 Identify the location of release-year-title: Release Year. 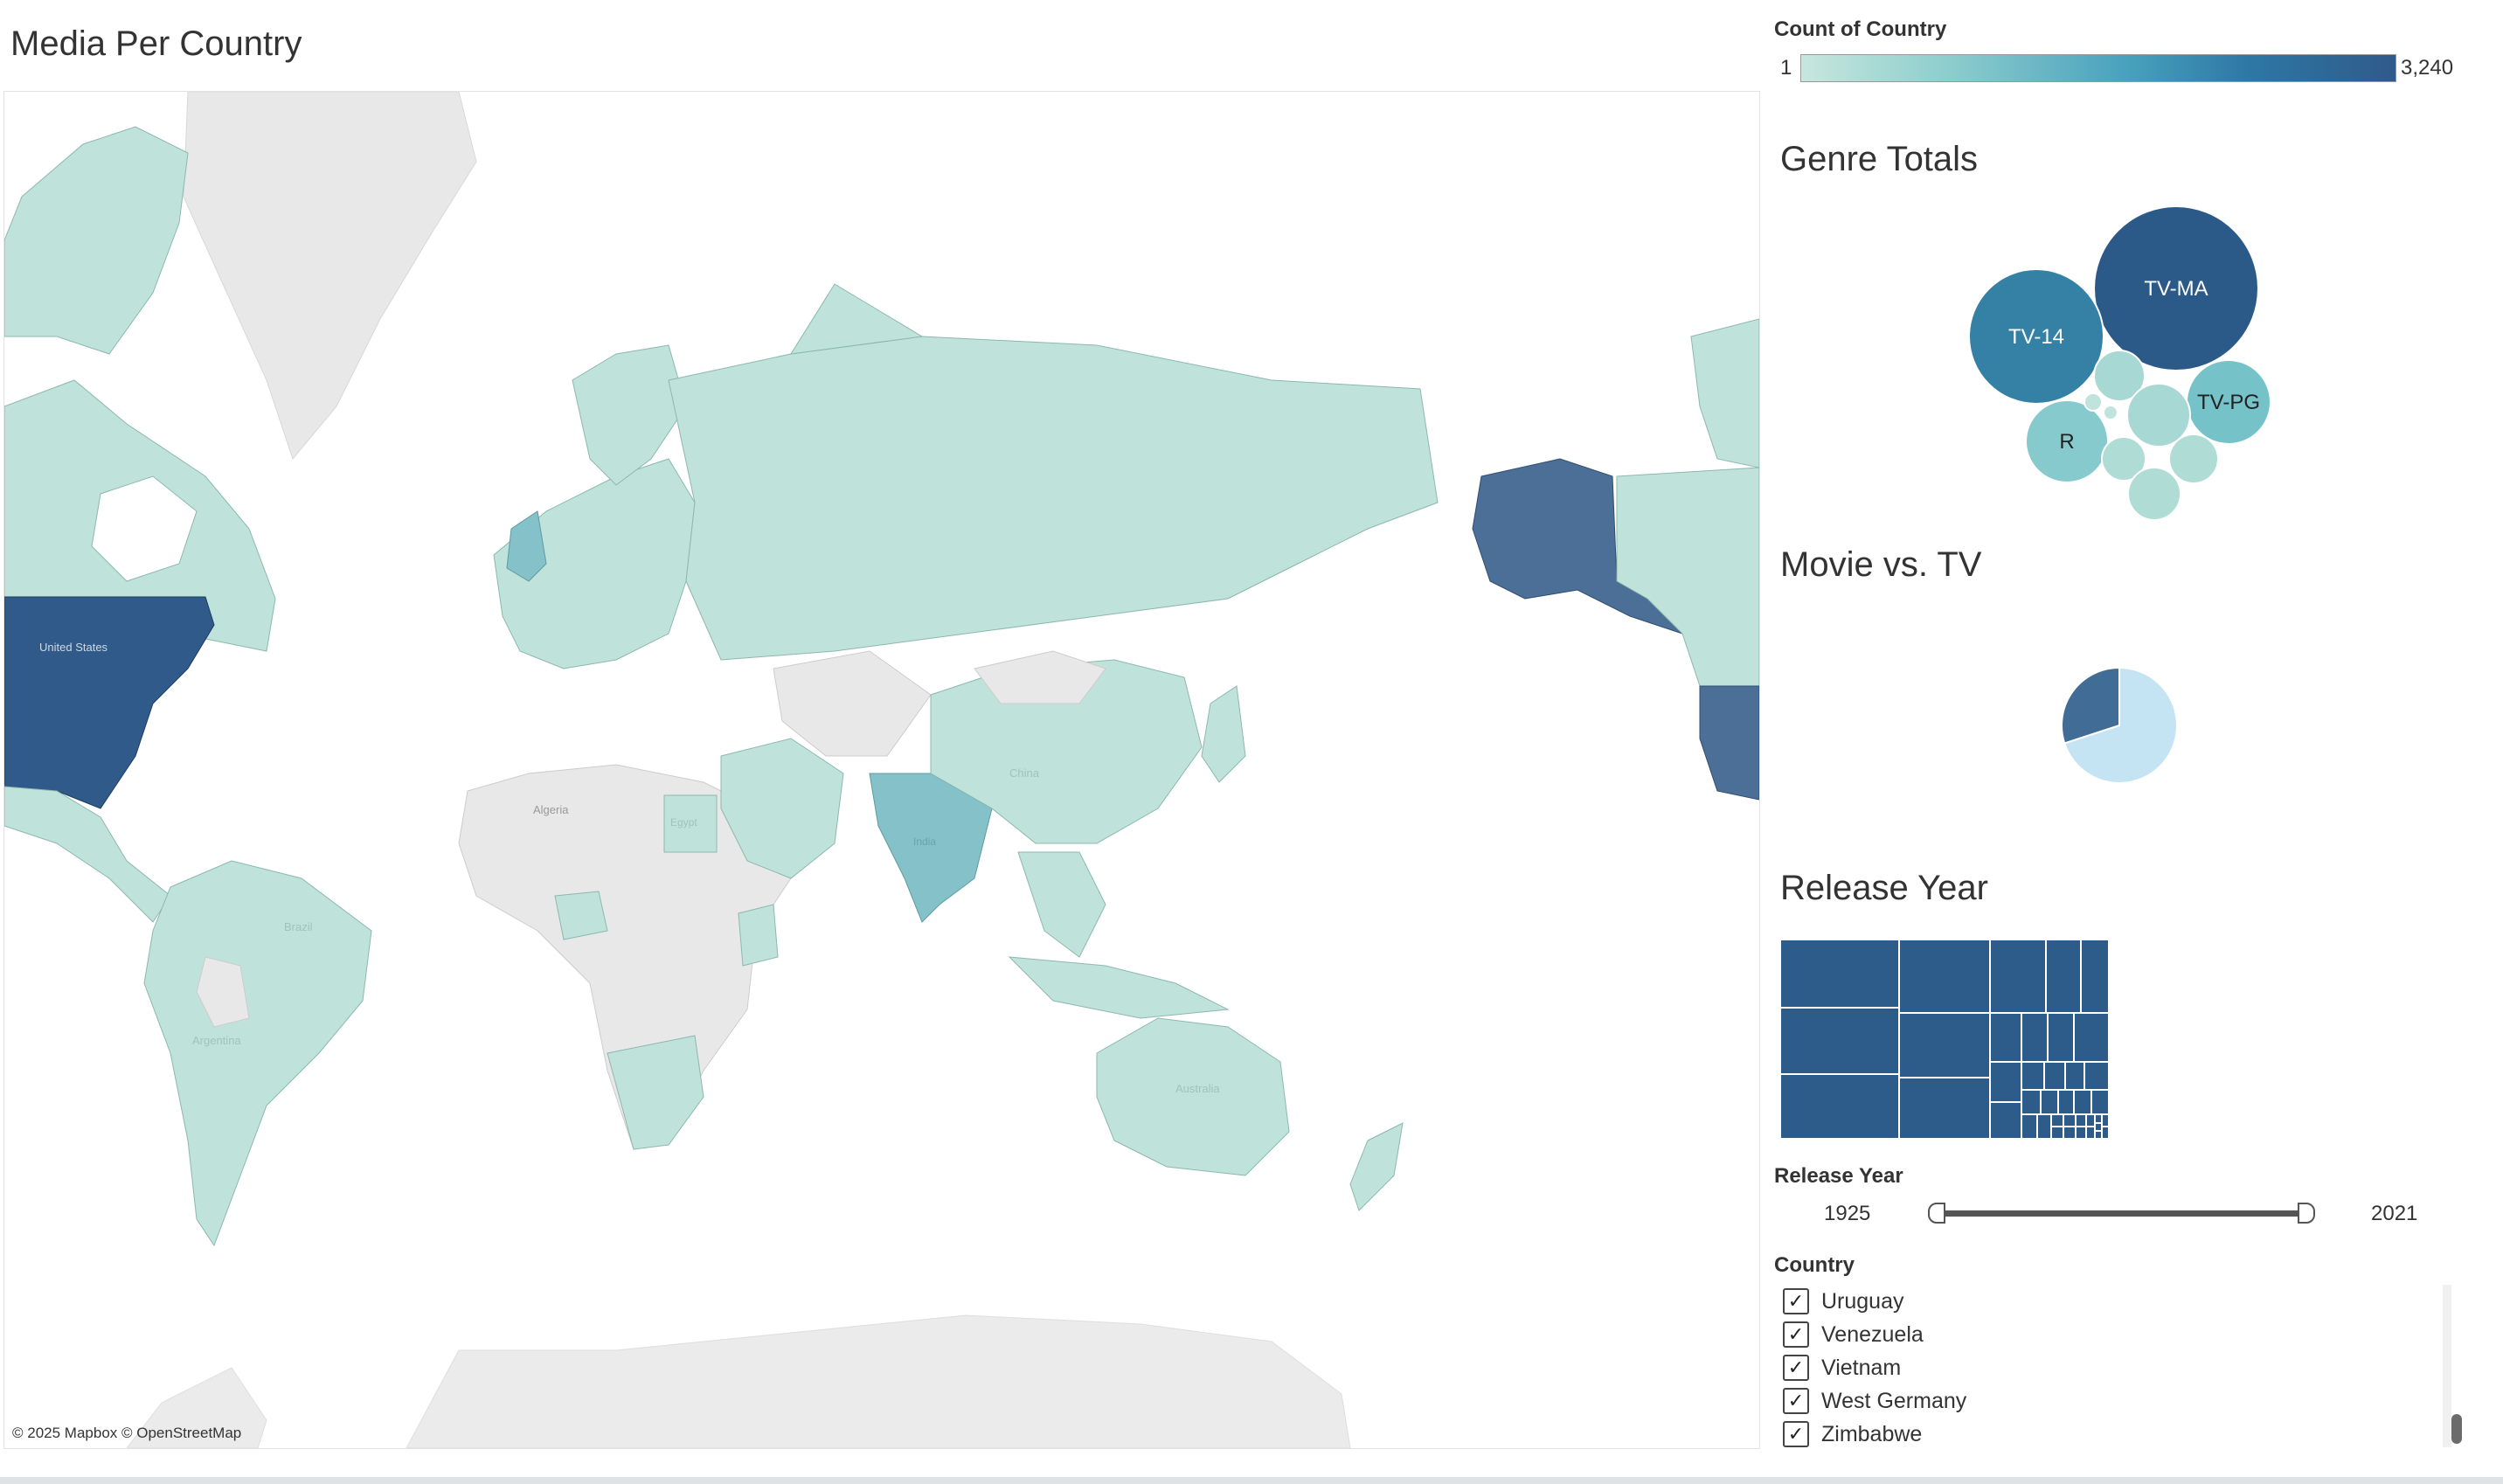
(1884, 888).